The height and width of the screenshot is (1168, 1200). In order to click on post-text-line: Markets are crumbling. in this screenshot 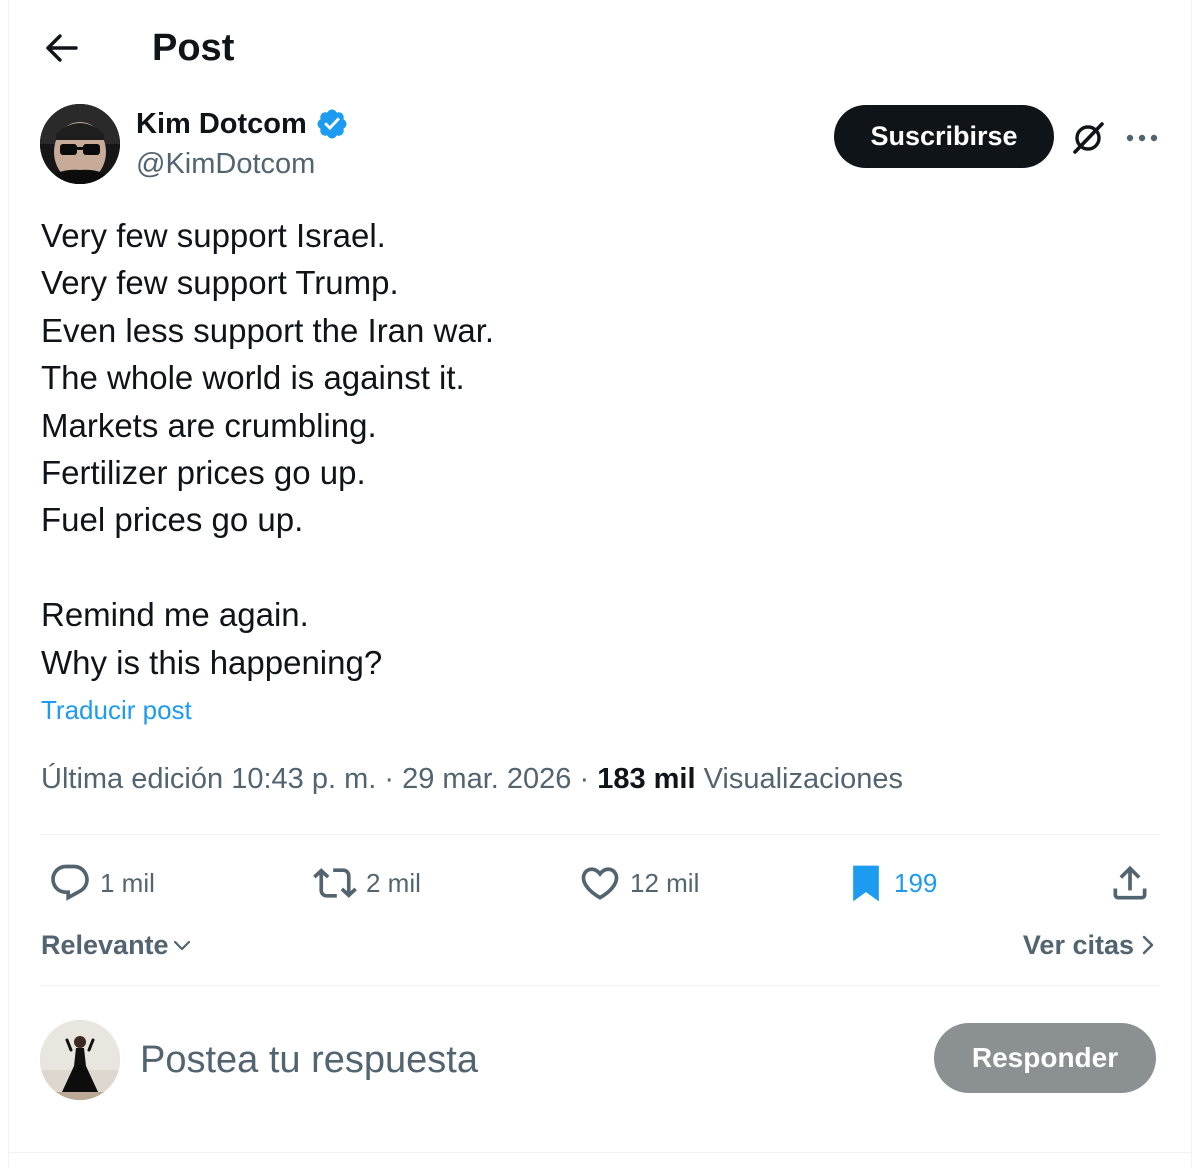, I will do `click(209, 425)`.